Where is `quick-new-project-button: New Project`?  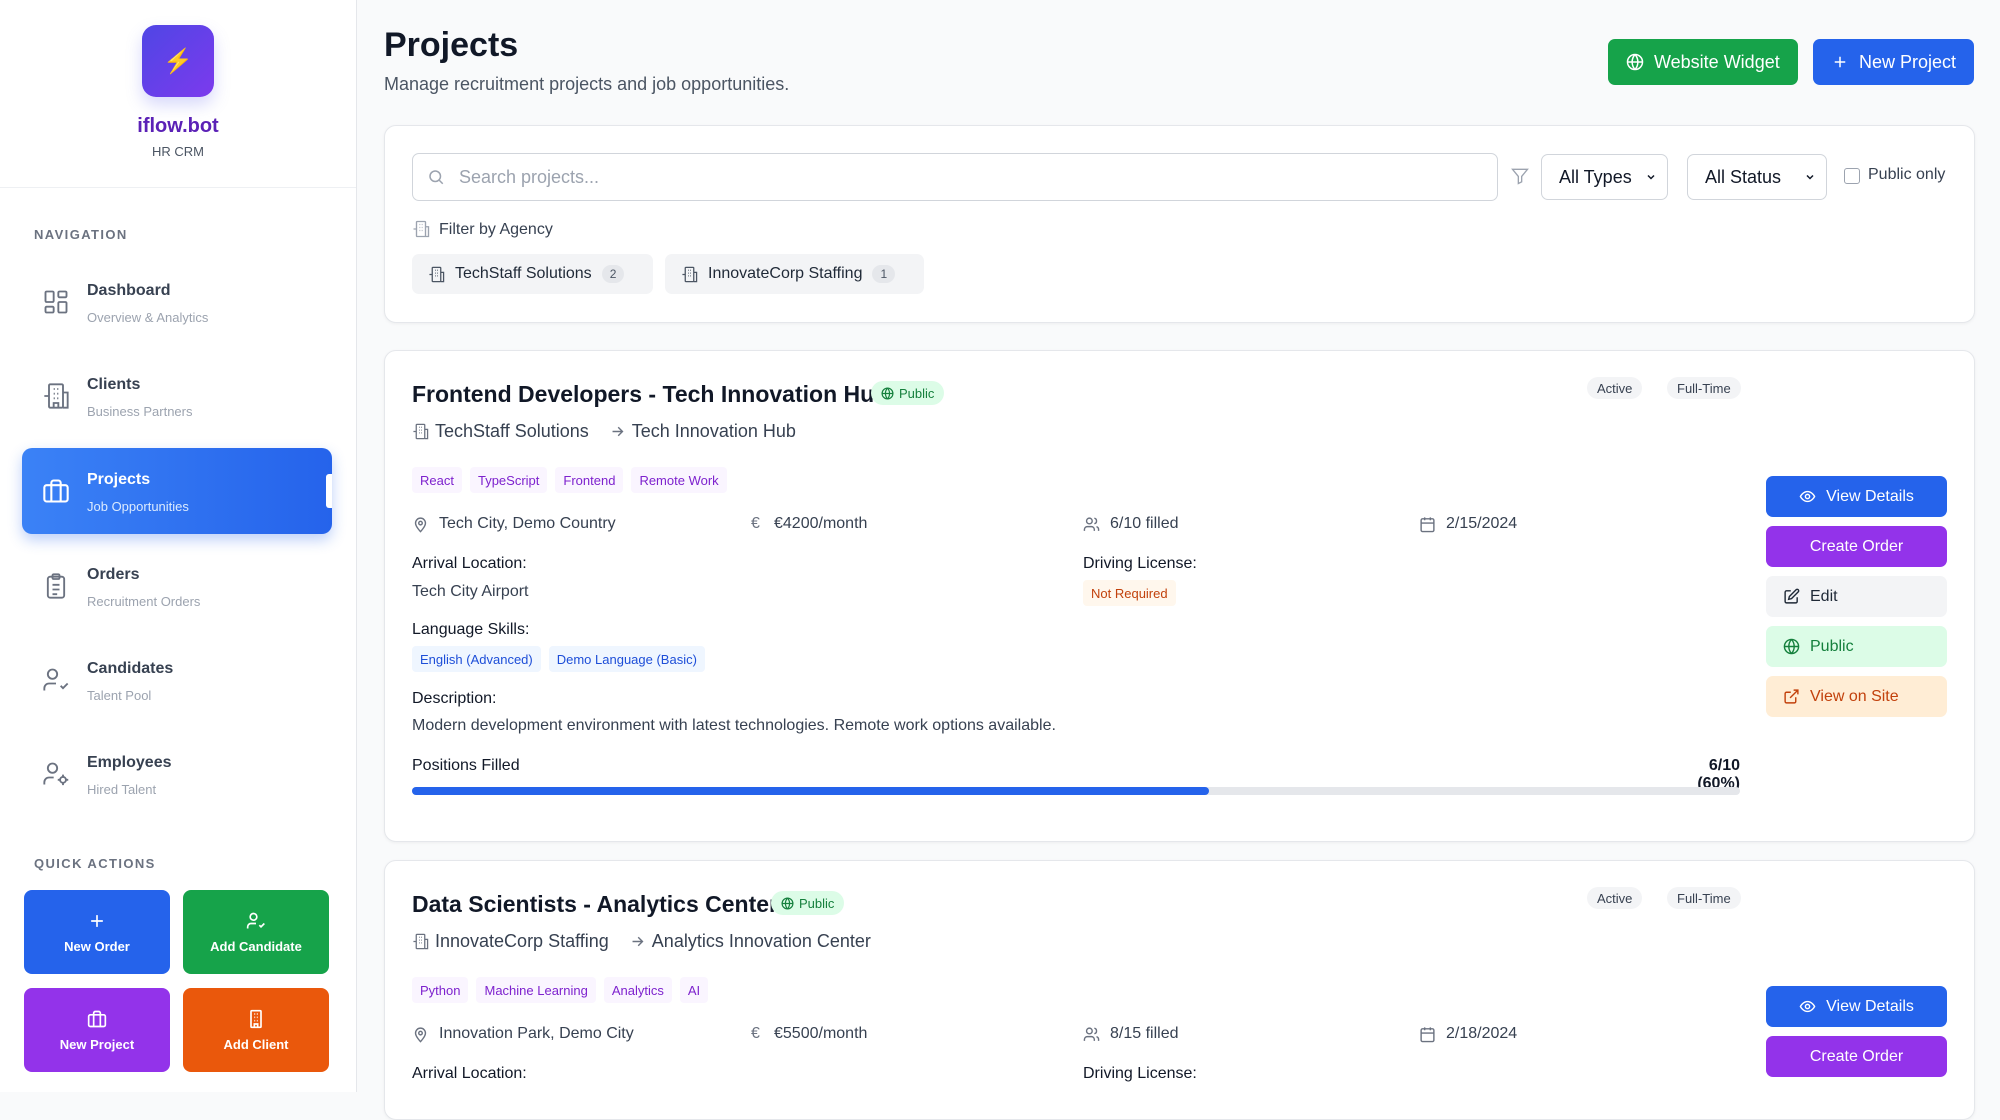
quick-new-project-button: New Project is located at coordinates (97, 1030).